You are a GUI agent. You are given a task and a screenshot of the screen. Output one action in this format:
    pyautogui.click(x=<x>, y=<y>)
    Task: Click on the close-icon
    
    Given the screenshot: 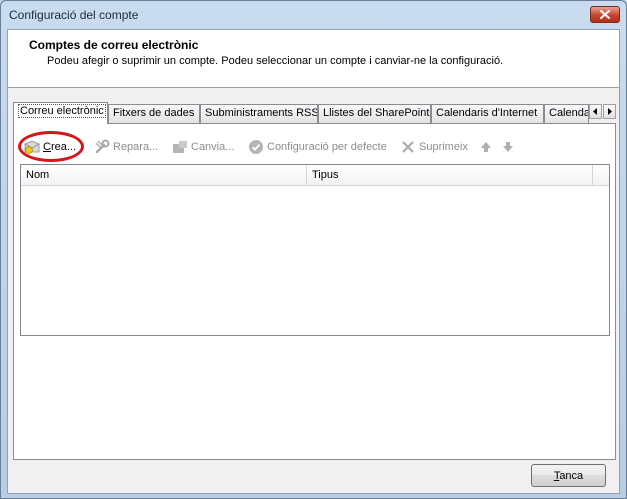 What is the action you would take?
    pyautogui.click(x=605, y=14)
    